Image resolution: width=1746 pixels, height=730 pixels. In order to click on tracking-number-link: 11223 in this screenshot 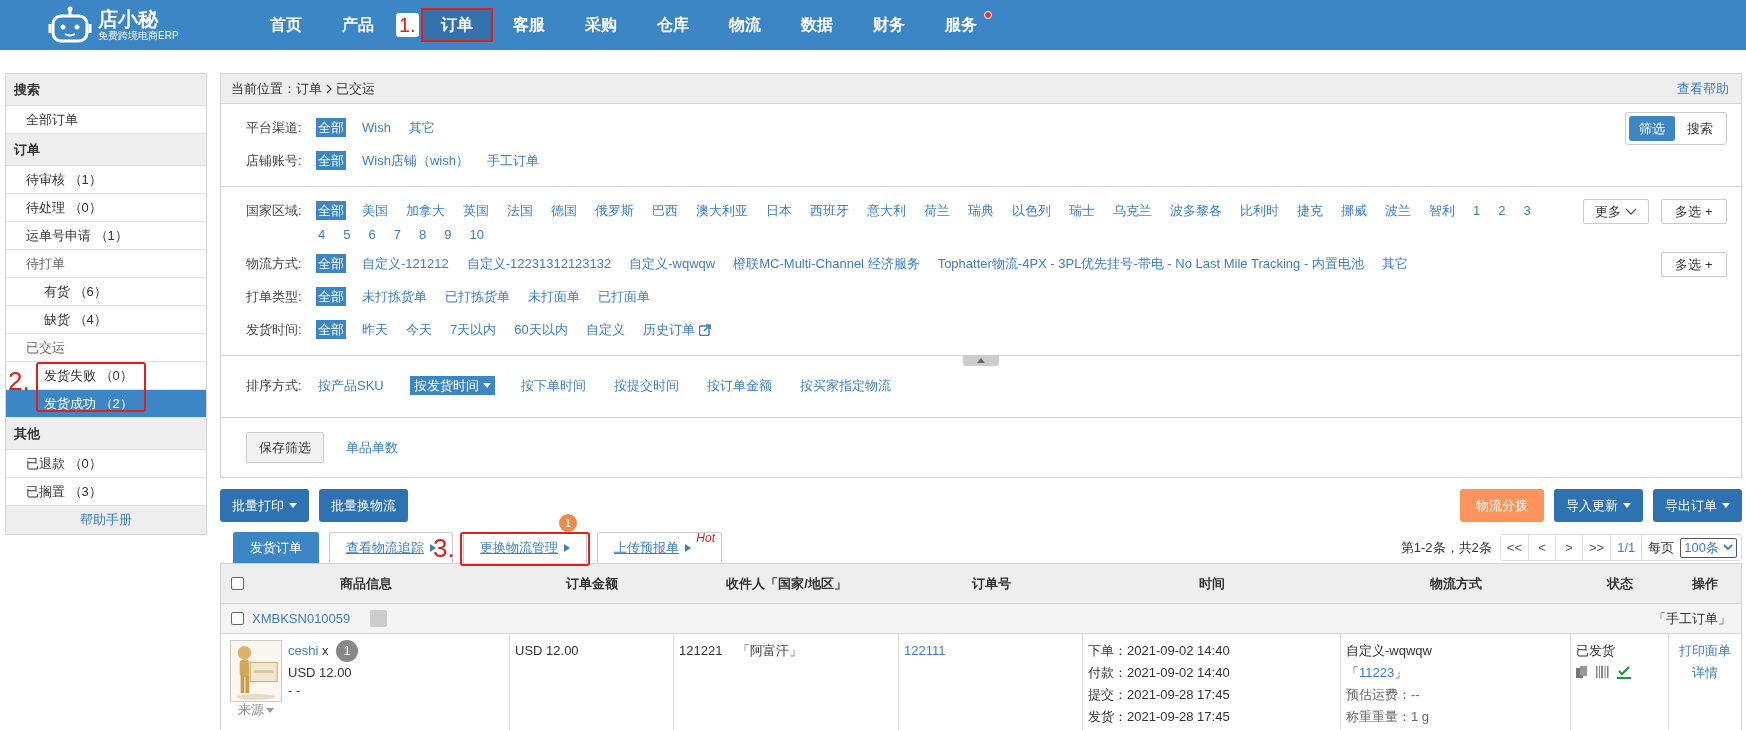, I will do `click(1377, 672)`.